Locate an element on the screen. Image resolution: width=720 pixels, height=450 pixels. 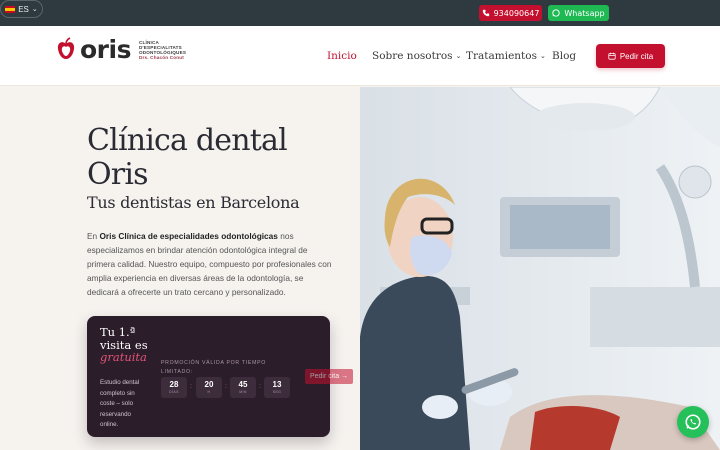
nav-item-blog: Blog is located at coordinates (564, 56).